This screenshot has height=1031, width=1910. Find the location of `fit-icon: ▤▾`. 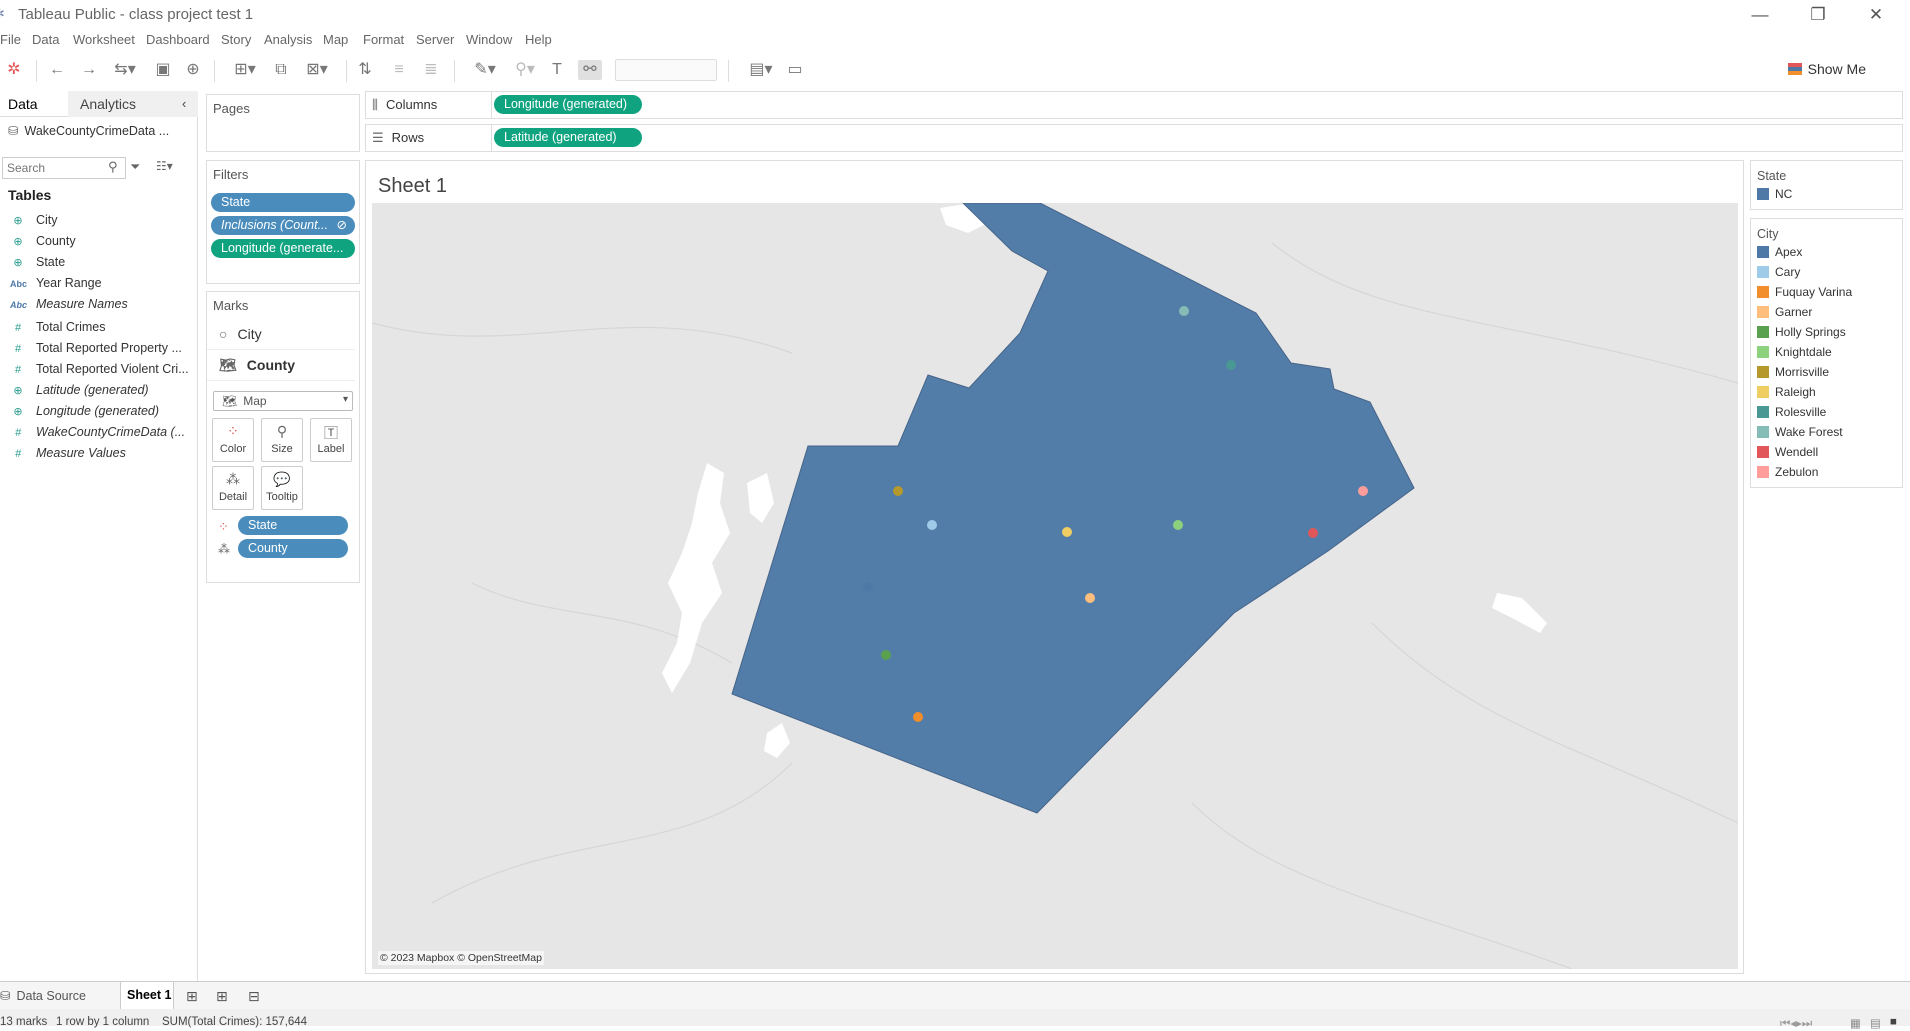

fit-icon: ▤▾ is located at coordinates (761, 70).